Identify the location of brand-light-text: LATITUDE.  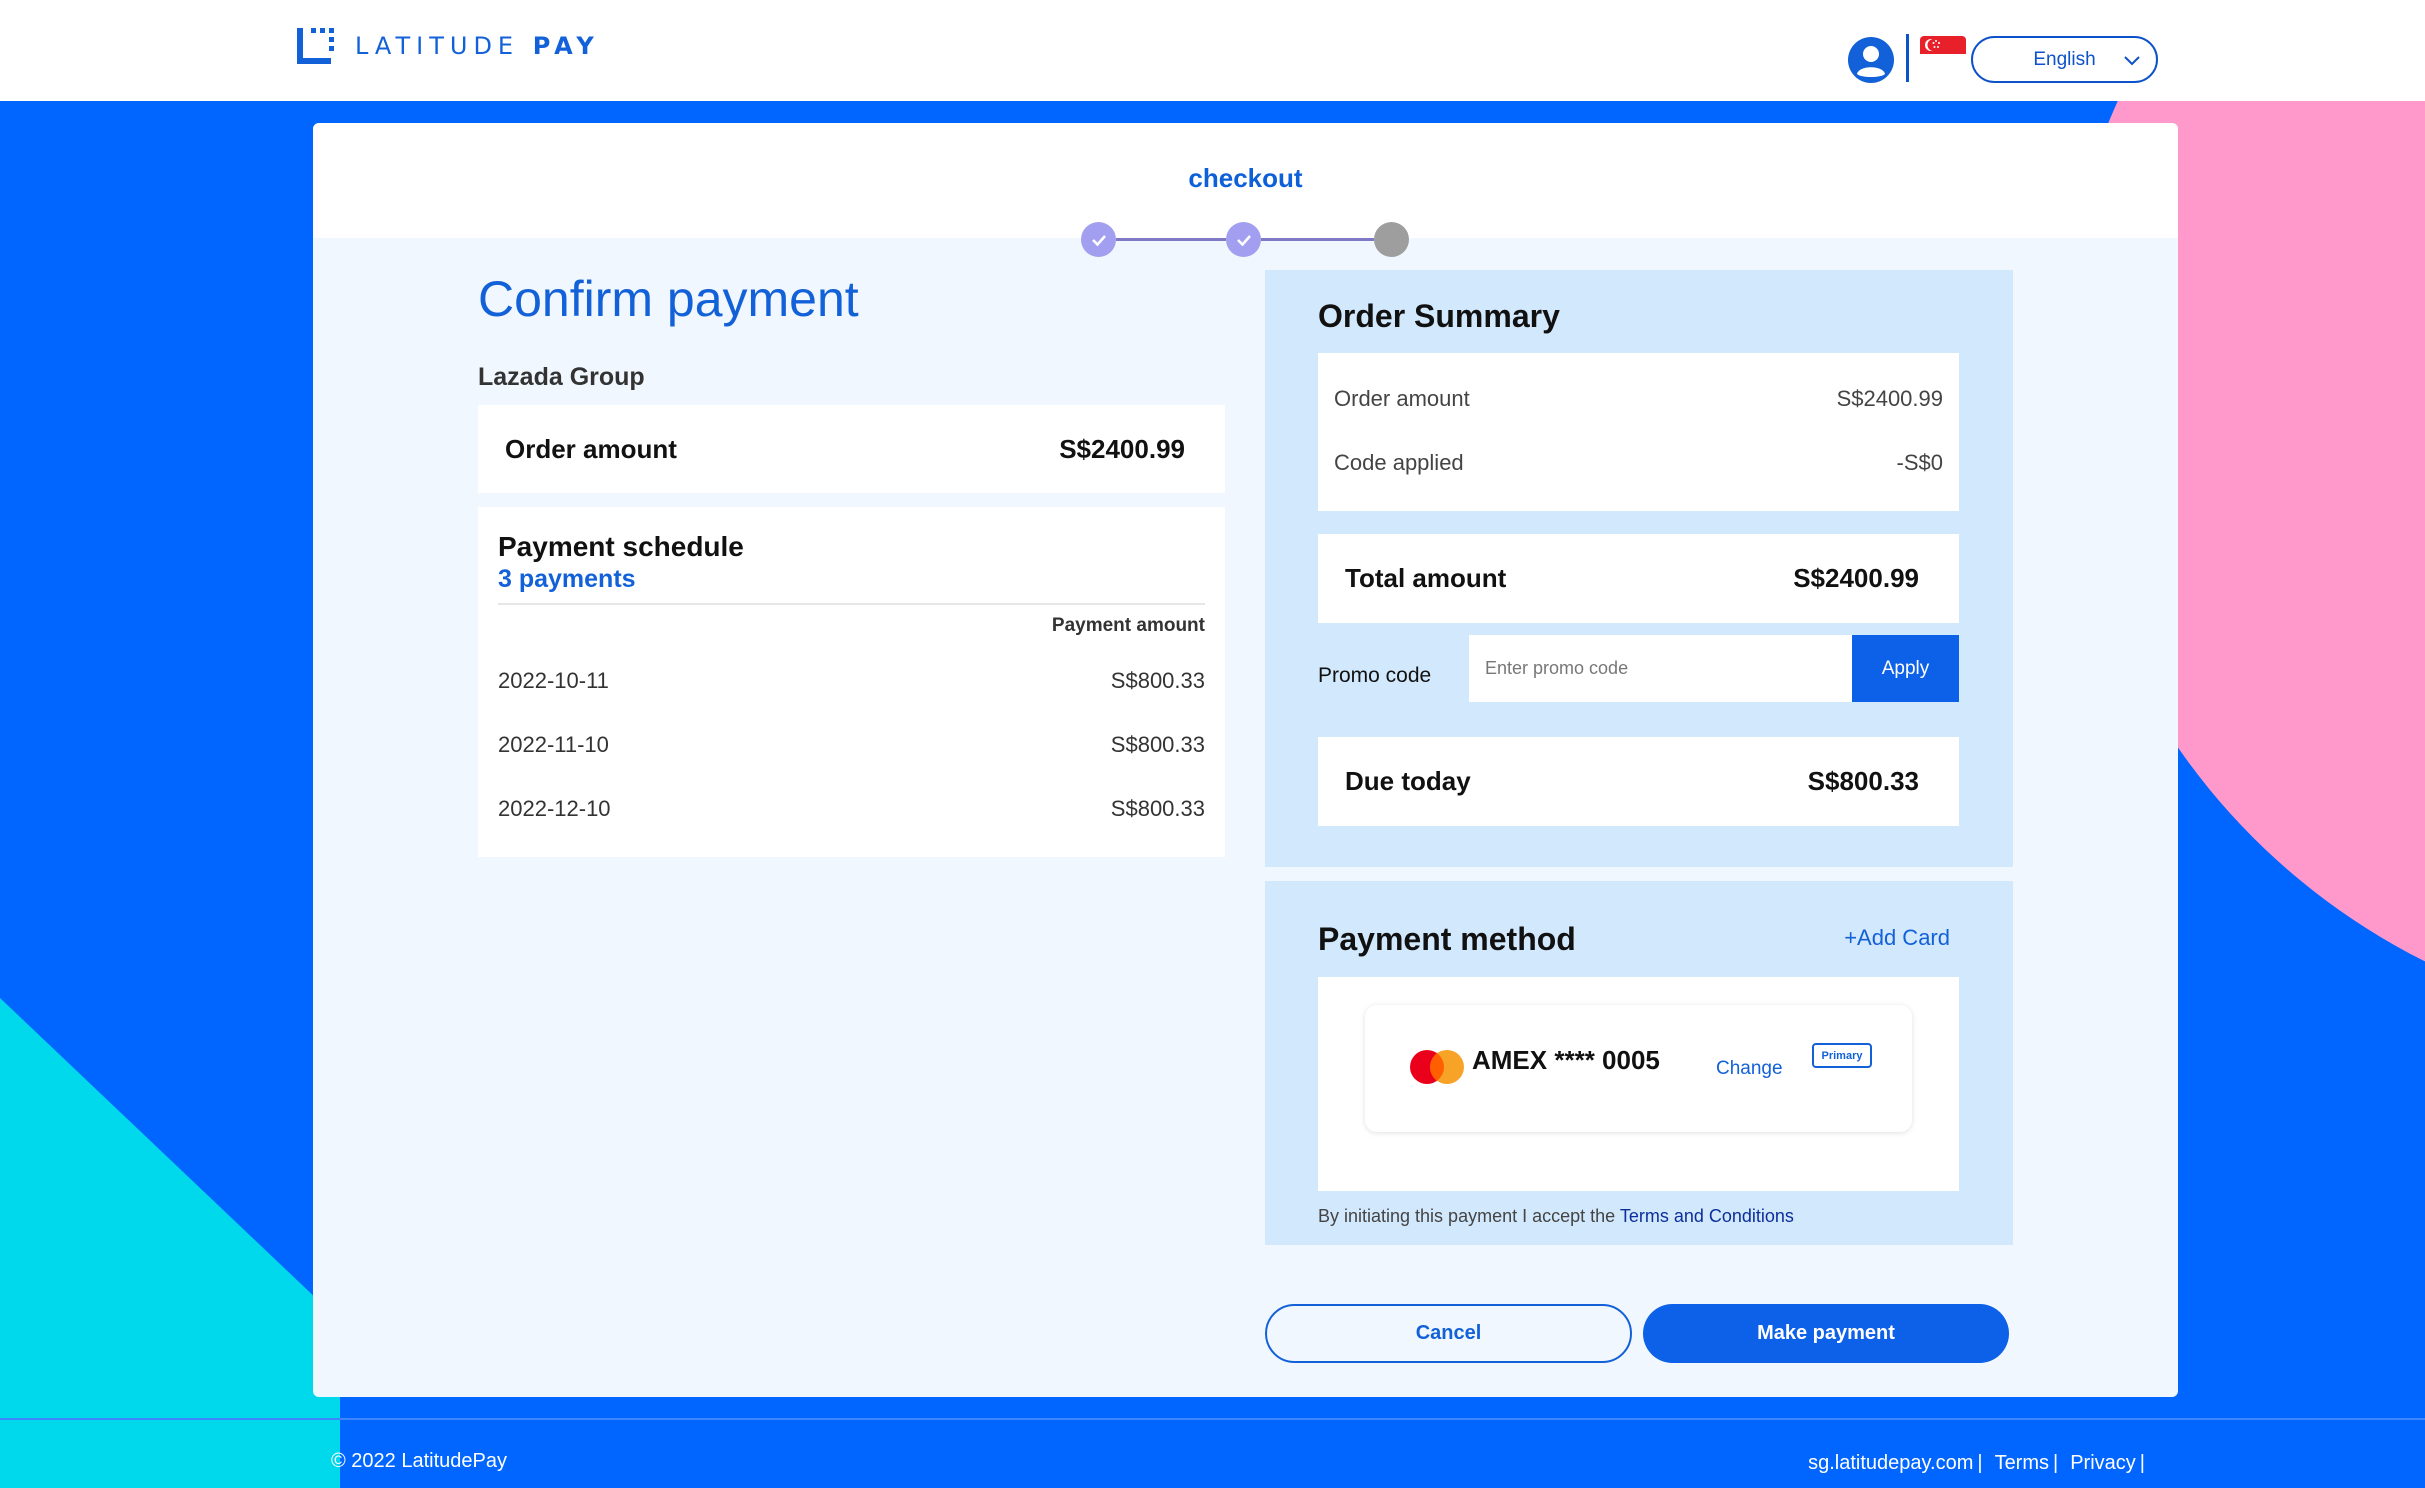
(437, 46).